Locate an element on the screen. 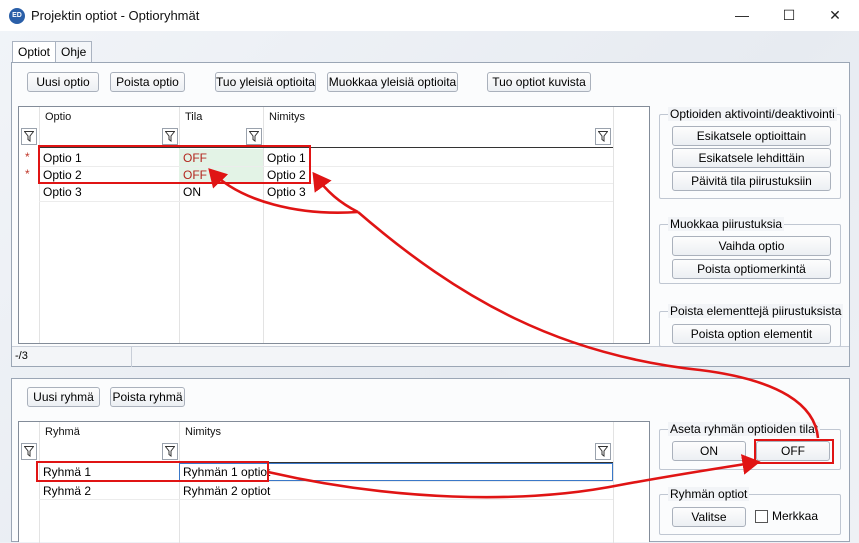 The width and height of the screenshot is (859, 543). tab-ohje: Ohje is located at coordinates (74, 51).